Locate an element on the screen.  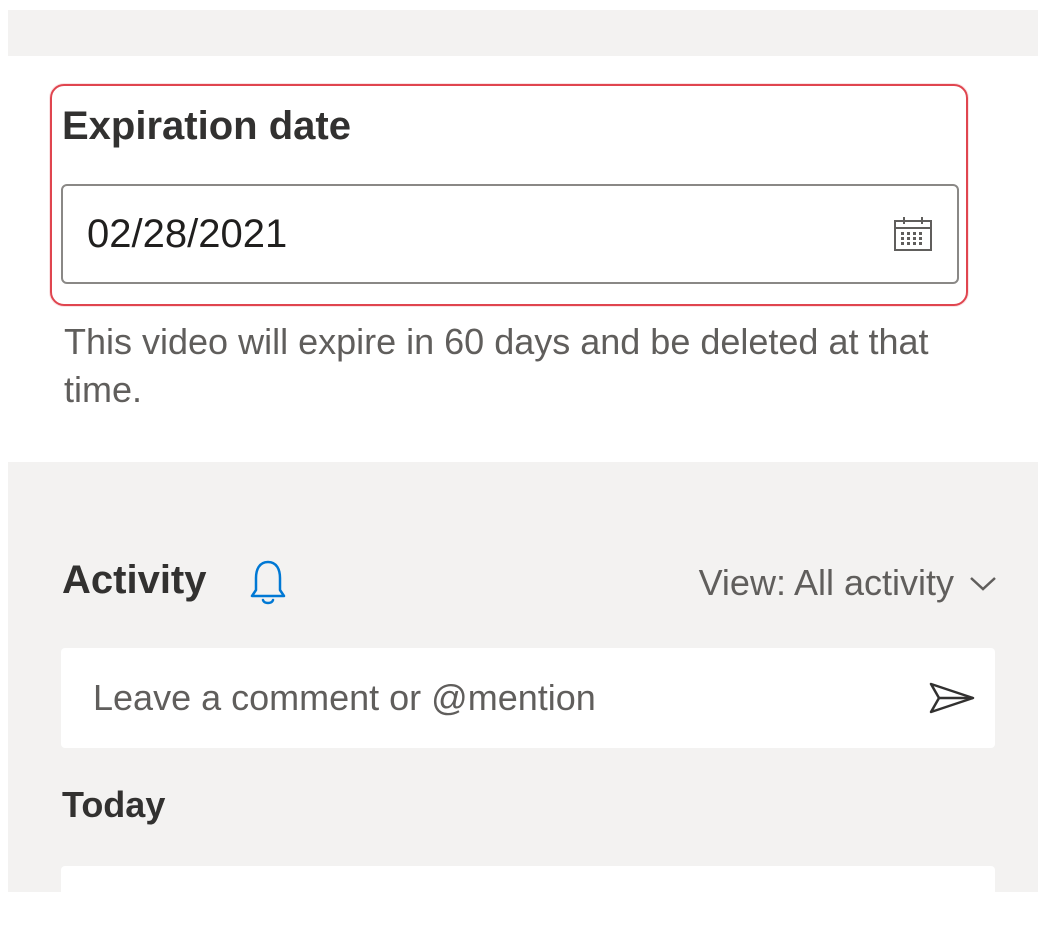
comment-placeholder: Leave a comment or @mention is located at coordinates (344, 697).